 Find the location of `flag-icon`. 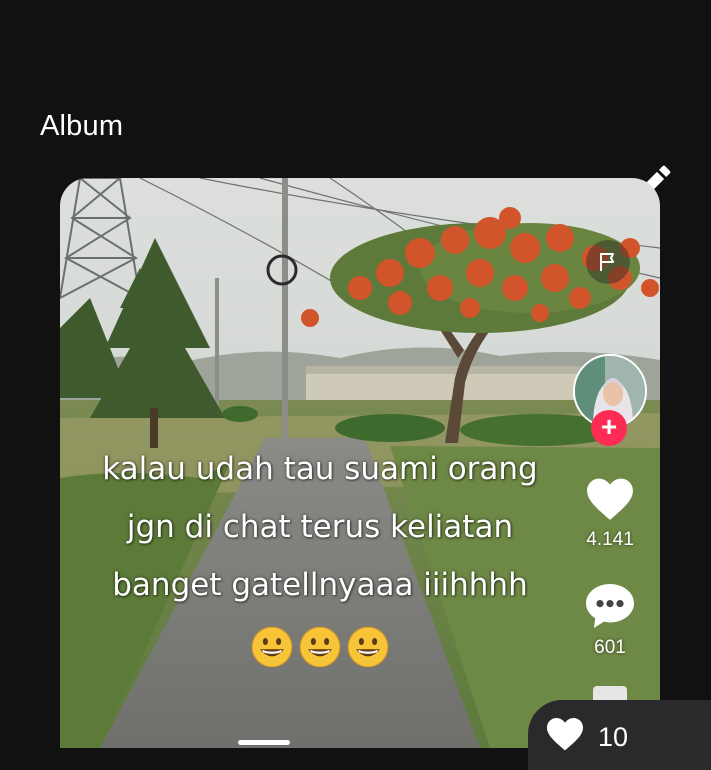

flag-icon is located at coordinates (607, 262).